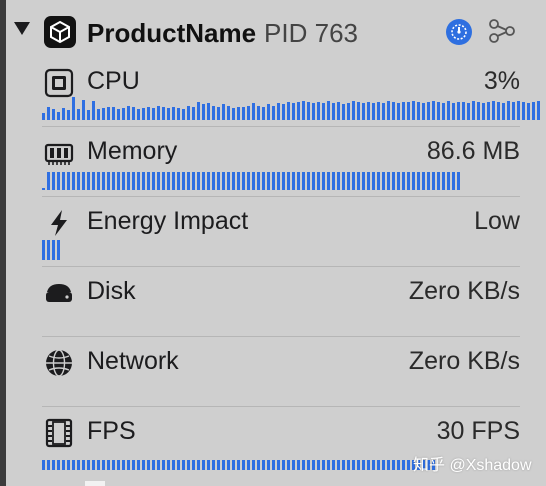 Image resolution: width=546 pixels, height=486 pixels. I want to click on gauge-icon, so click(459, 32).